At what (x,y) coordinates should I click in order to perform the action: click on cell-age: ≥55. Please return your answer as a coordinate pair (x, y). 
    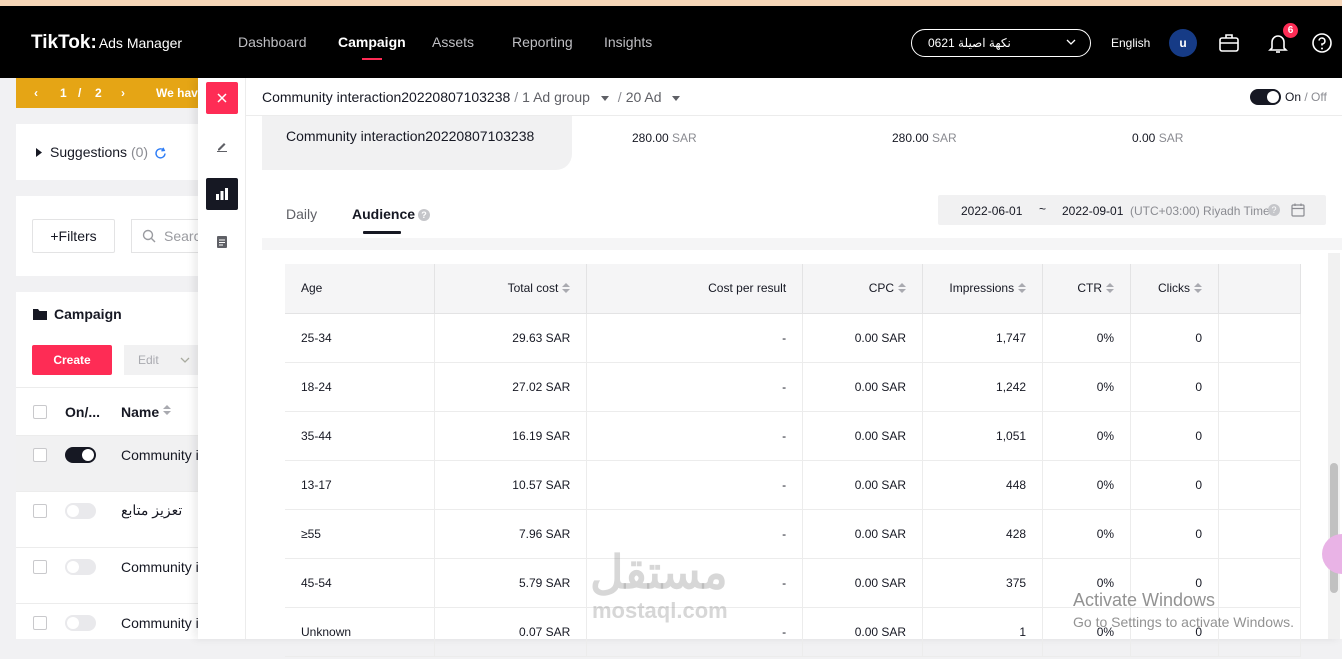
    Looking at the image, I should click on (360, 534).